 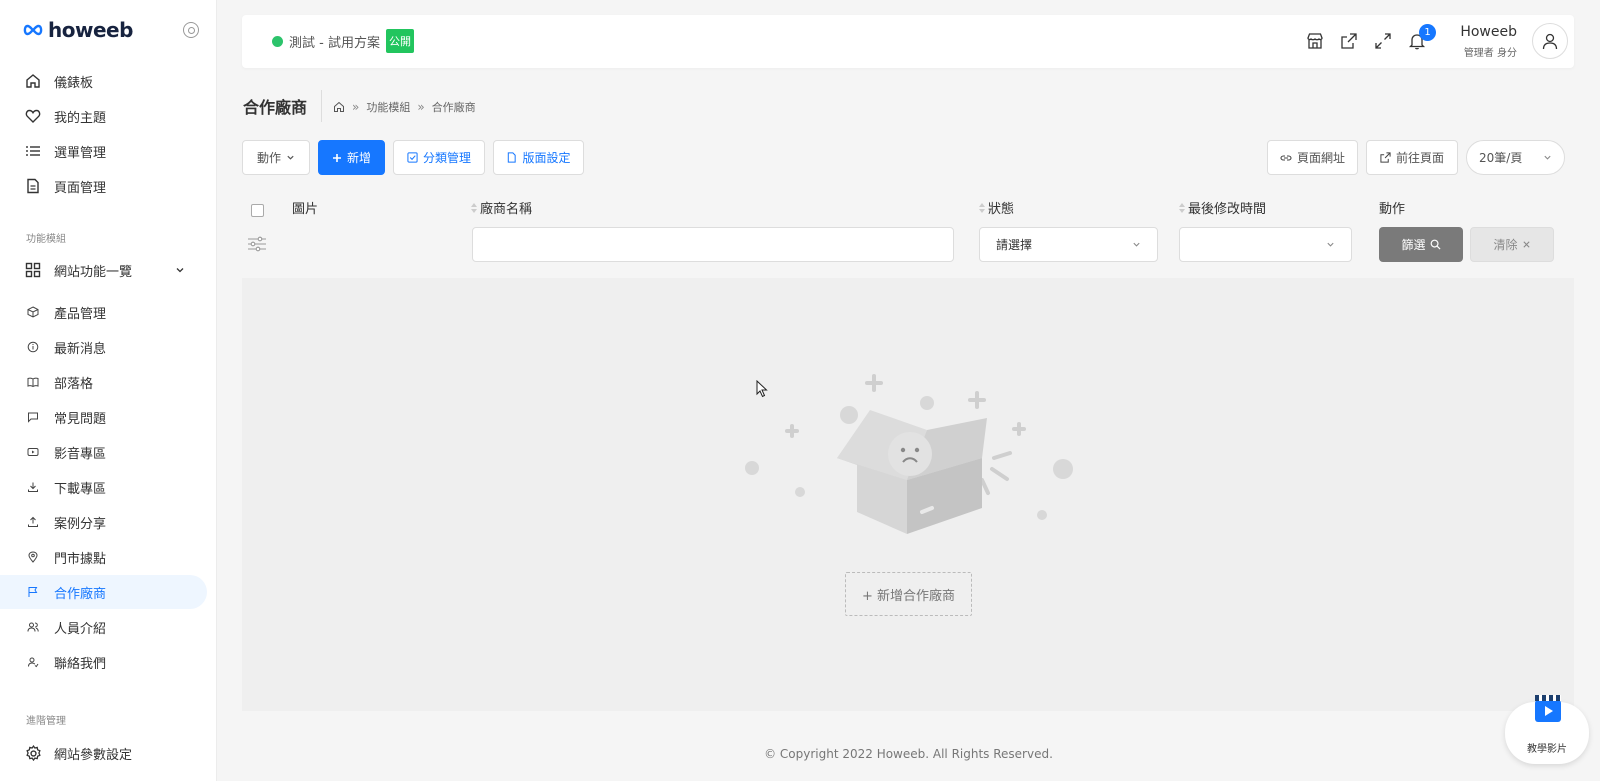 I want to click on sidebar-item-label: 門市據點, so click(x=80, y=559).